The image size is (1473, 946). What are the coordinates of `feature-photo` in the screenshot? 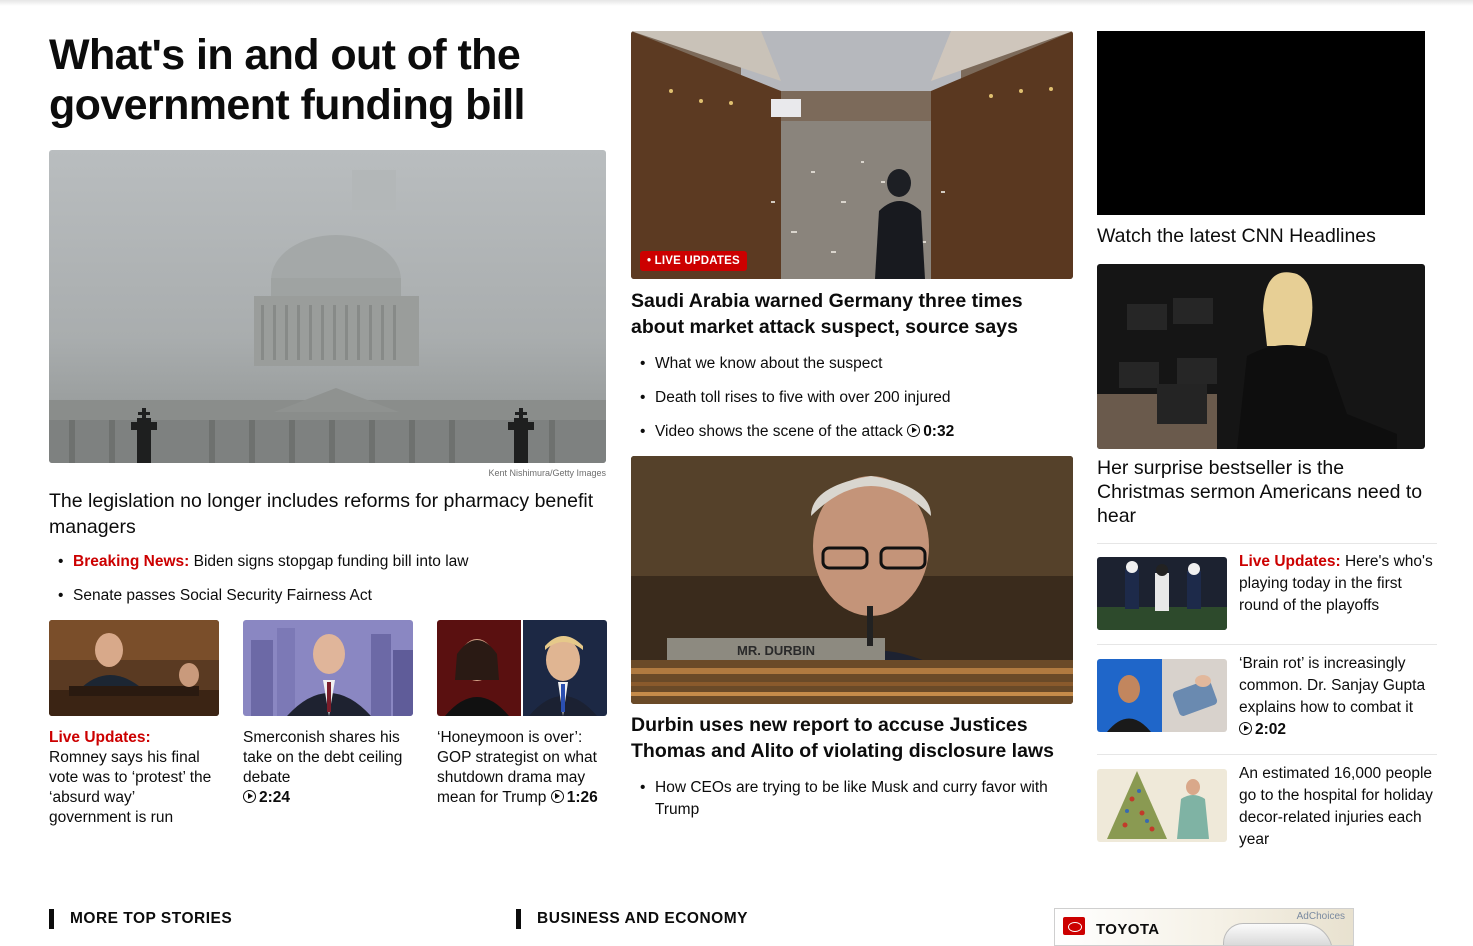 It's located at (1261, 356).